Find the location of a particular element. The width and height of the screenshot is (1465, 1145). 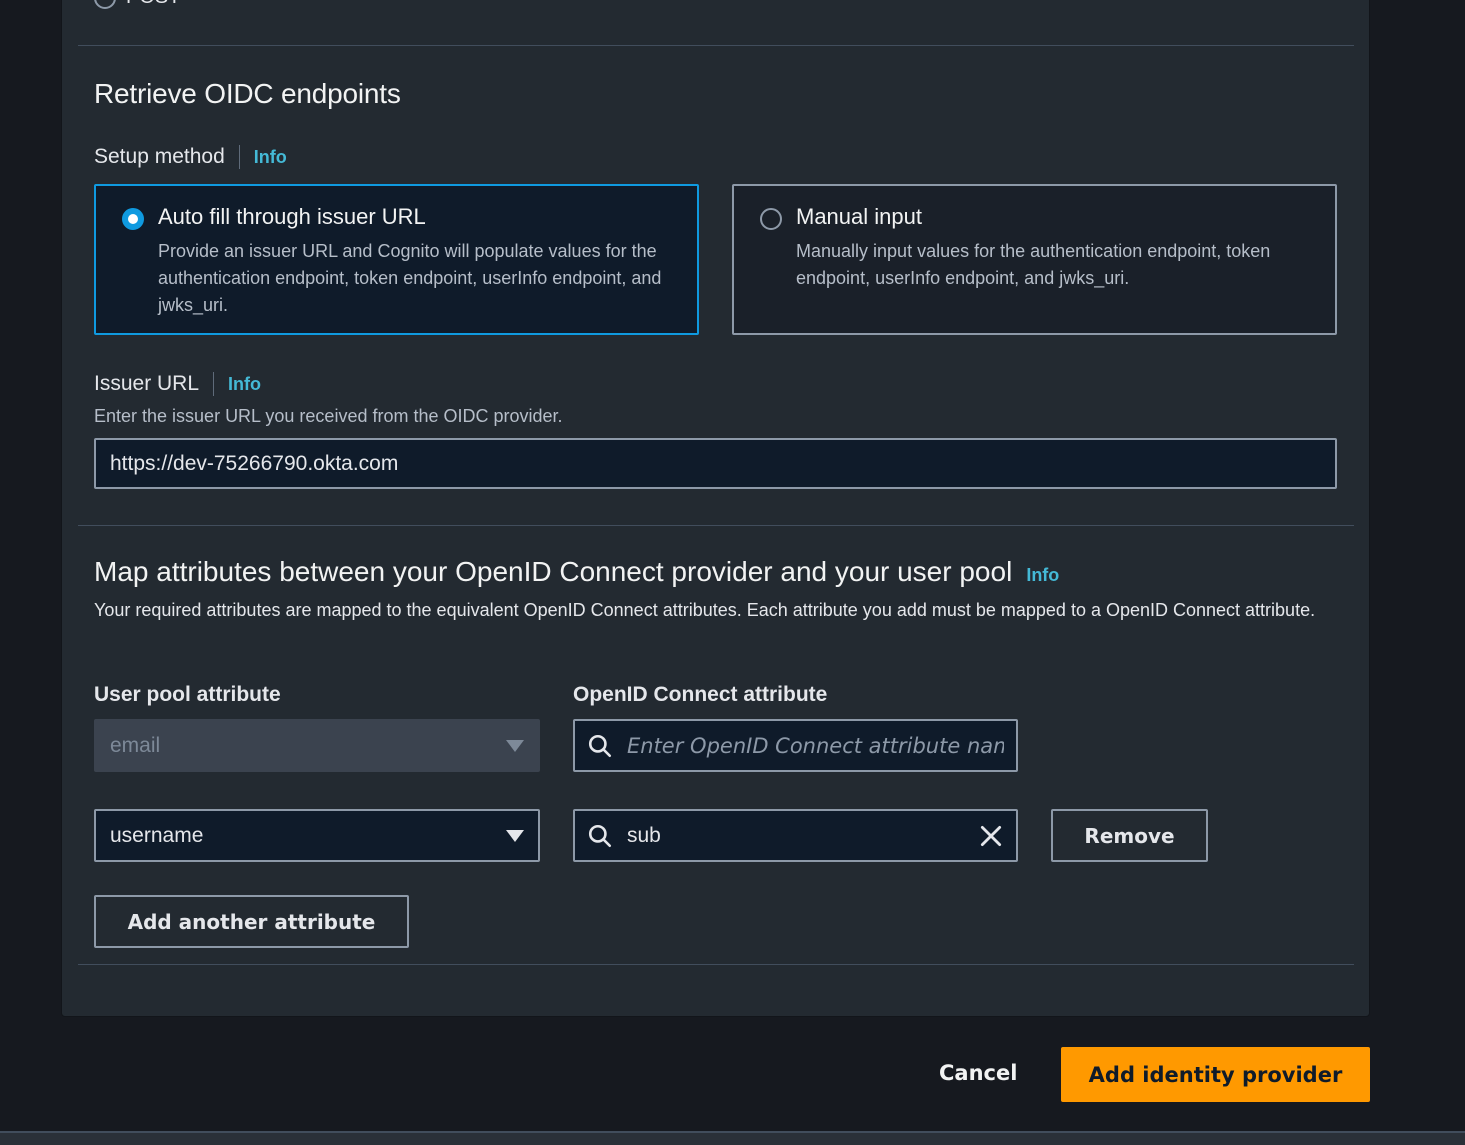

bottom-bar is located at coordinates (732, 1138).